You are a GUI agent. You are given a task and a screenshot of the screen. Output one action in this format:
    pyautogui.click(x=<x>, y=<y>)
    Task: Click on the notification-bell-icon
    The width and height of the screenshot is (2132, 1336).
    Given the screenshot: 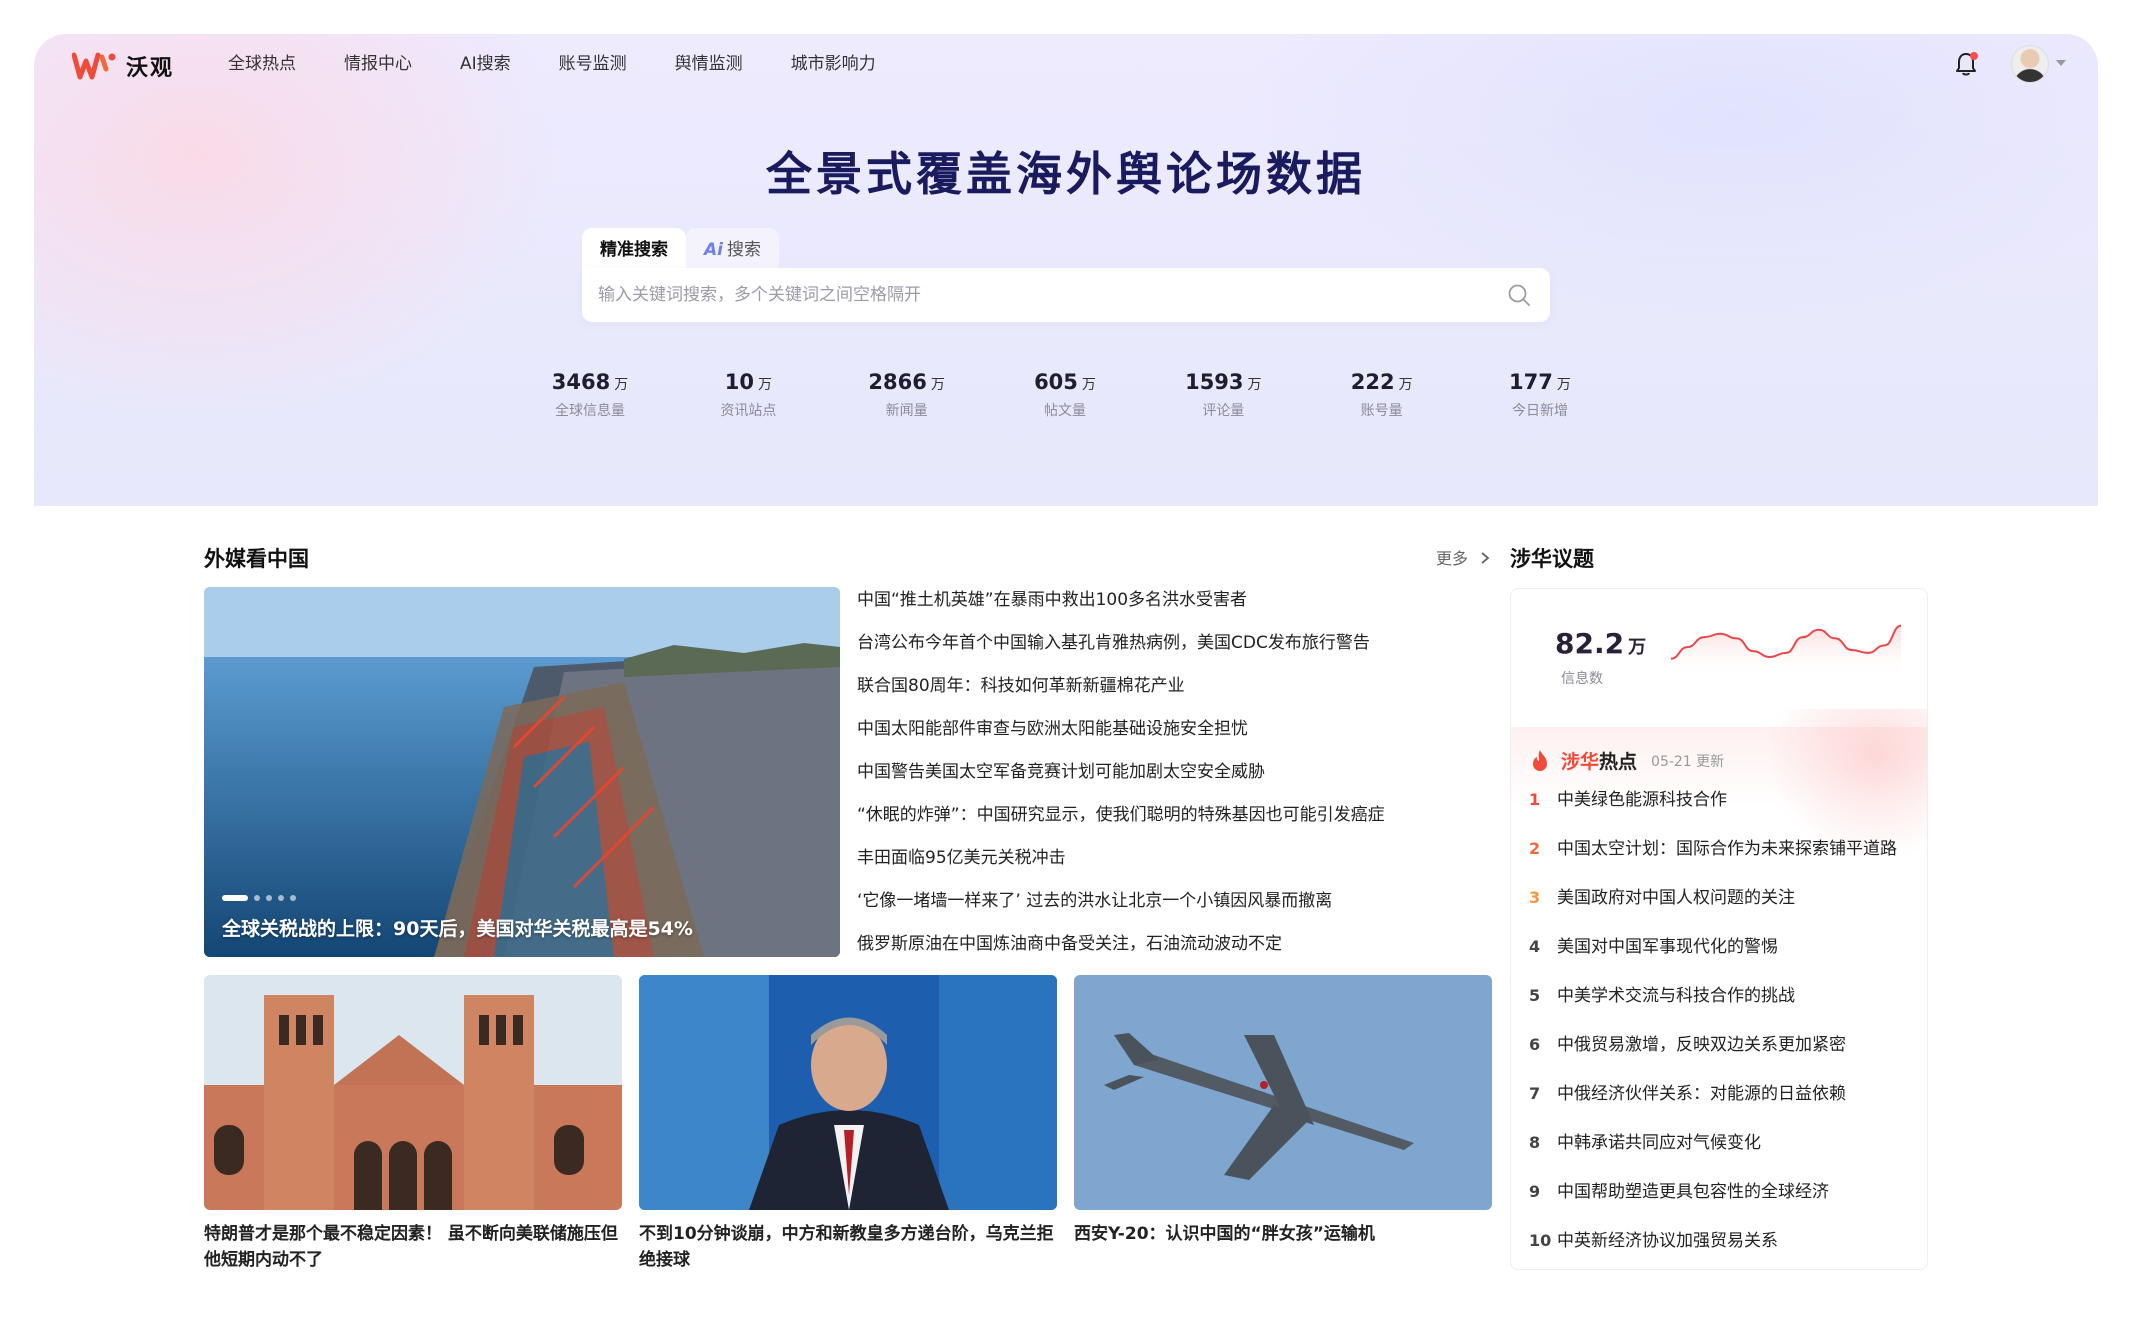 What is the action you would take?
    pyautogui.click(x=1966, y=64)
    